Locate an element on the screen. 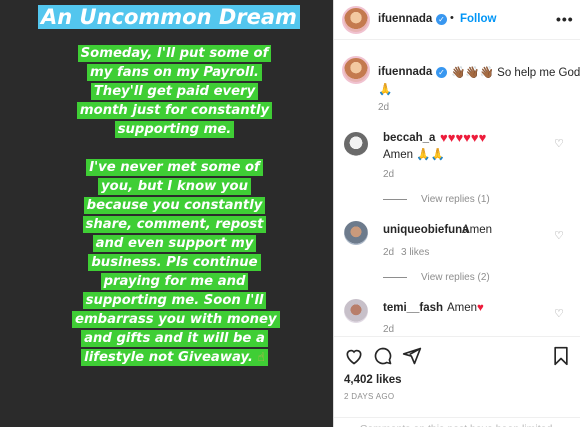 Image resolution: width=580 pixels, height=427 pixels. more-icon: ••• is located at coordinates (565, 19).